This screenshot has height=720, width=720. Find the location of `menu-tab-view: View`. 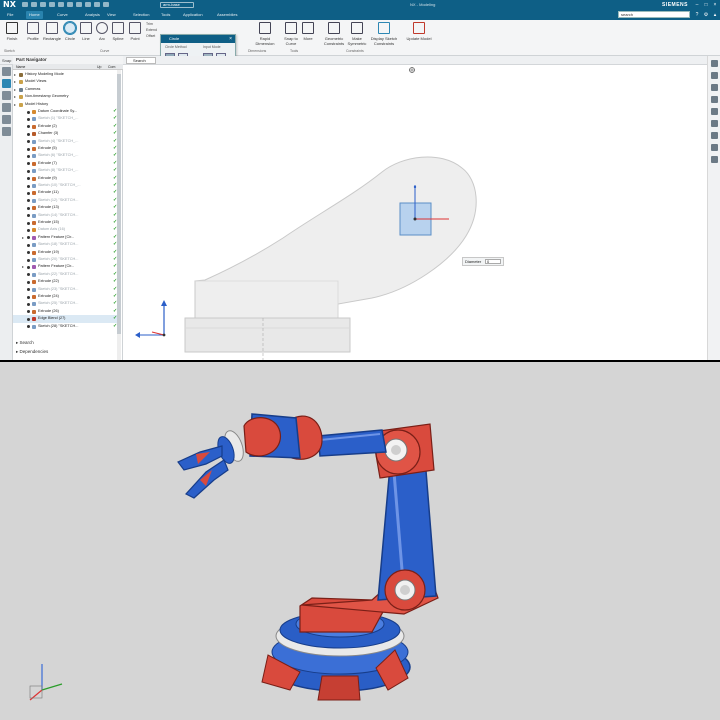

menu-tab-view: View is located at coordinates (111, 15).